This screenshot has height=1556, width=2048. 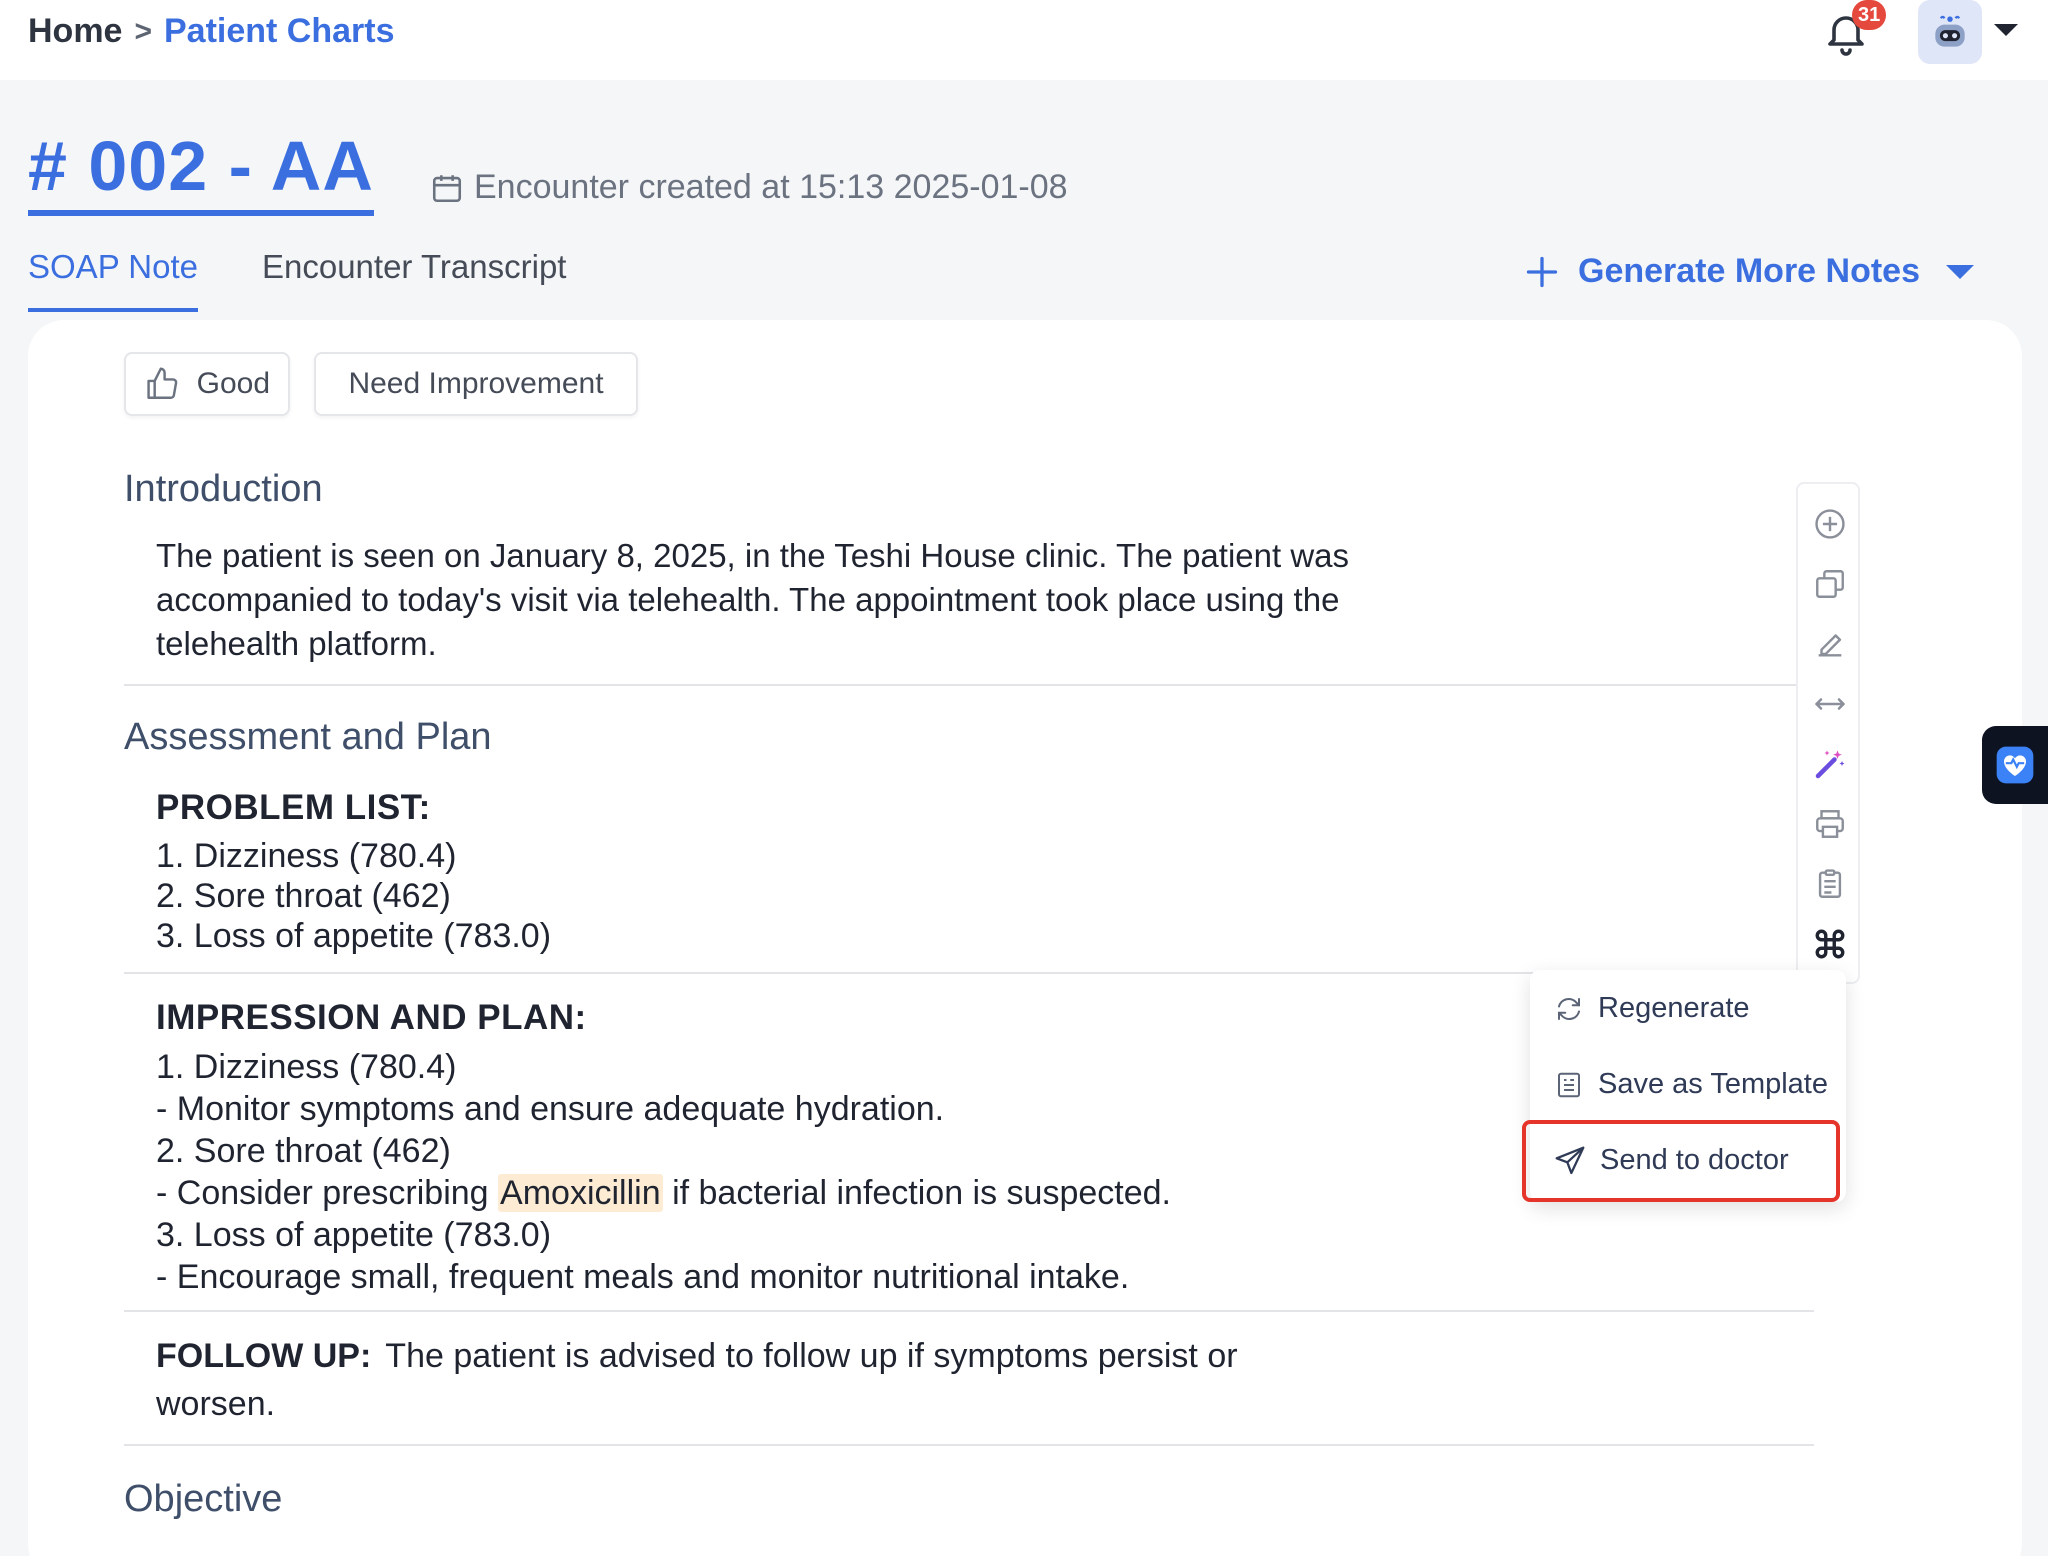 I want to click on follow-up-label: FOLLOW UP:, so click(x=264, y=1356).